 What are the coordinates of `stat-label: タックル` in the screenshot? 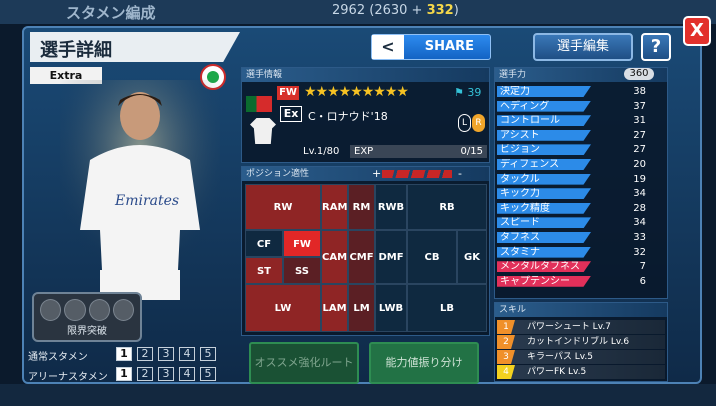 It's located at (544, 179).